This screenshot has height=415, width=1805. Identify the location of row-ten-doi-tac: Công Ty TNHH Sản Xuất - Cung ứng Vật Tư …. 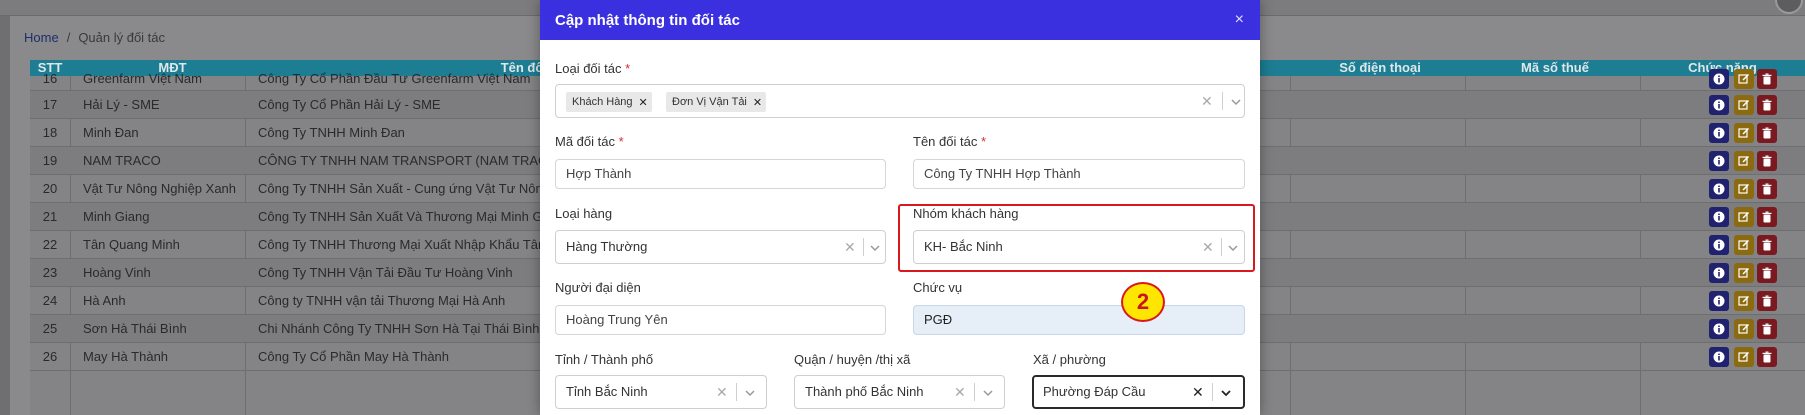
(410, 188).